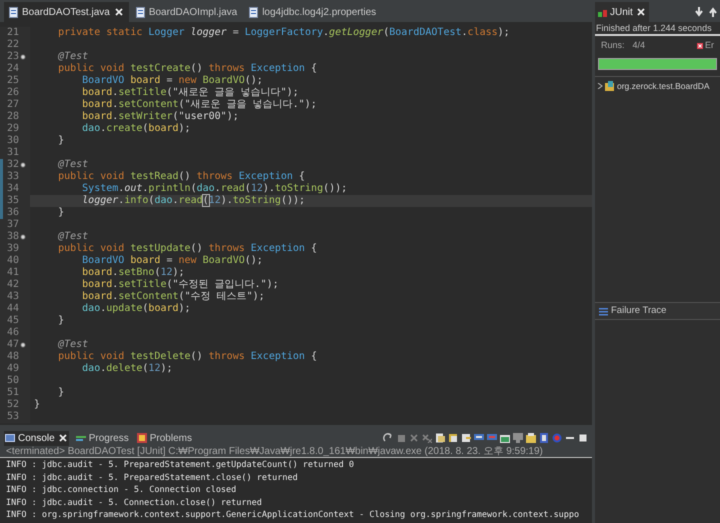  What do you see at coordinates (602, 12) in the screenshot?
I see `junit-icon` at bounding box center [602, 12].